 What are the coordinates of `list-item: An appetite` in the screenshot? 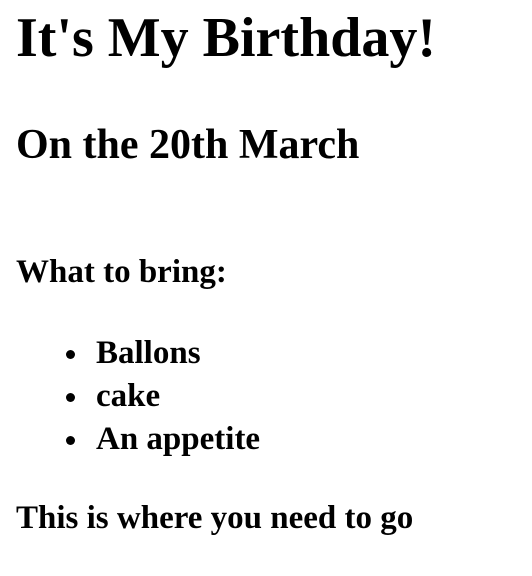 It's located at (163, 439).